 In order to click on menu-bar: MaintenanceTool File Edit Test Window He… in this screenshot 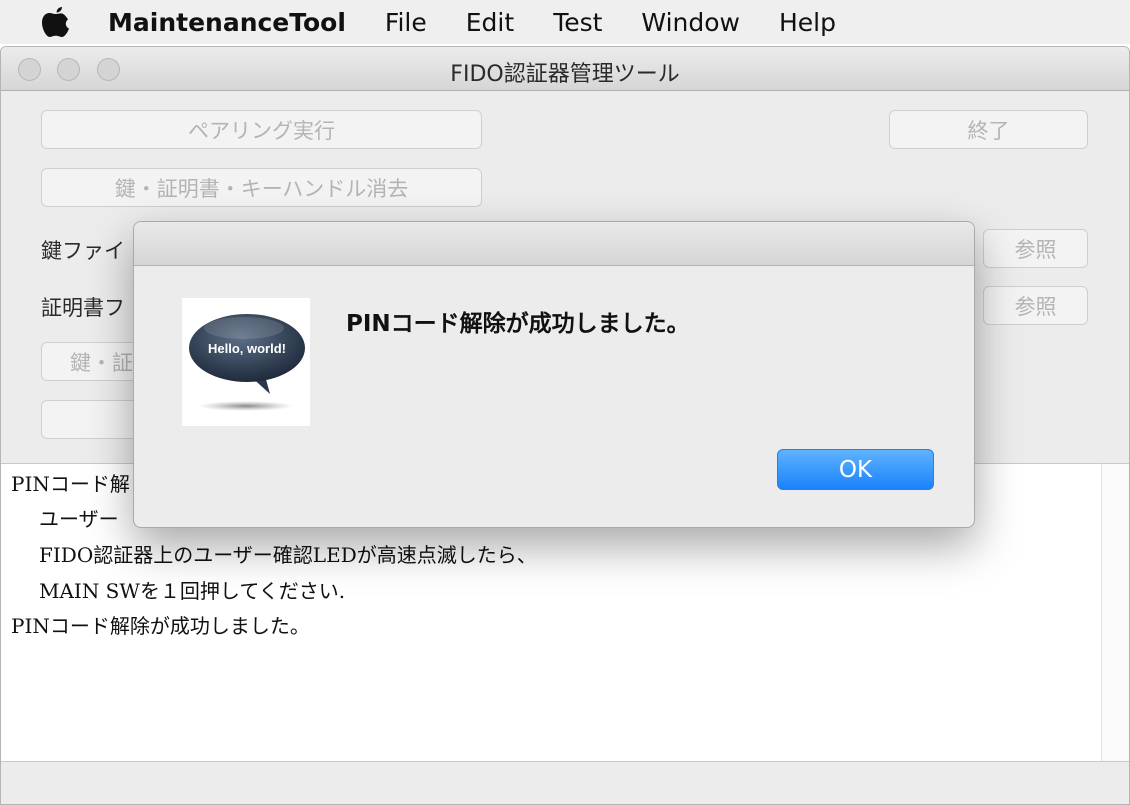, I will do `click(565, 22)`.